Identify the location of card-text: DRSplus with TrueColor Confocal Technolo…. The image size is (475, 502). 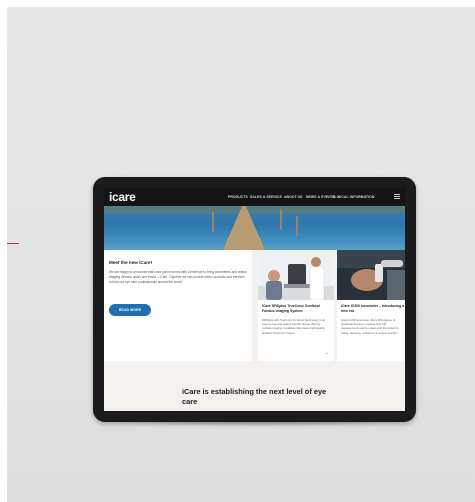
(294, 326).